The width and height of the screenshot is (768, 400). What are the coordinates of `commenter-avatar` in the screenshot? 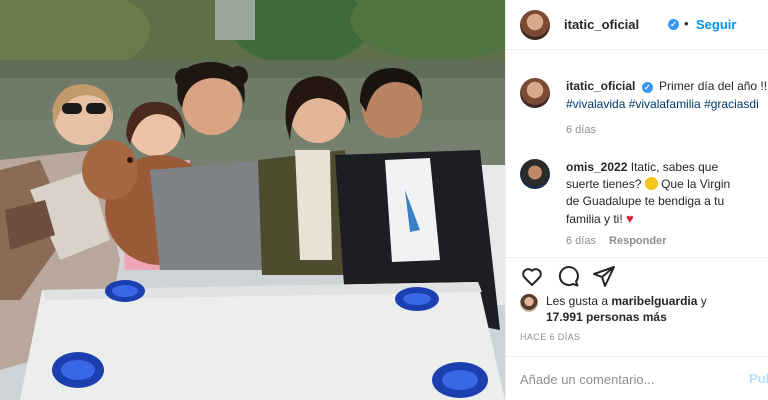 It's located at (535, 174).